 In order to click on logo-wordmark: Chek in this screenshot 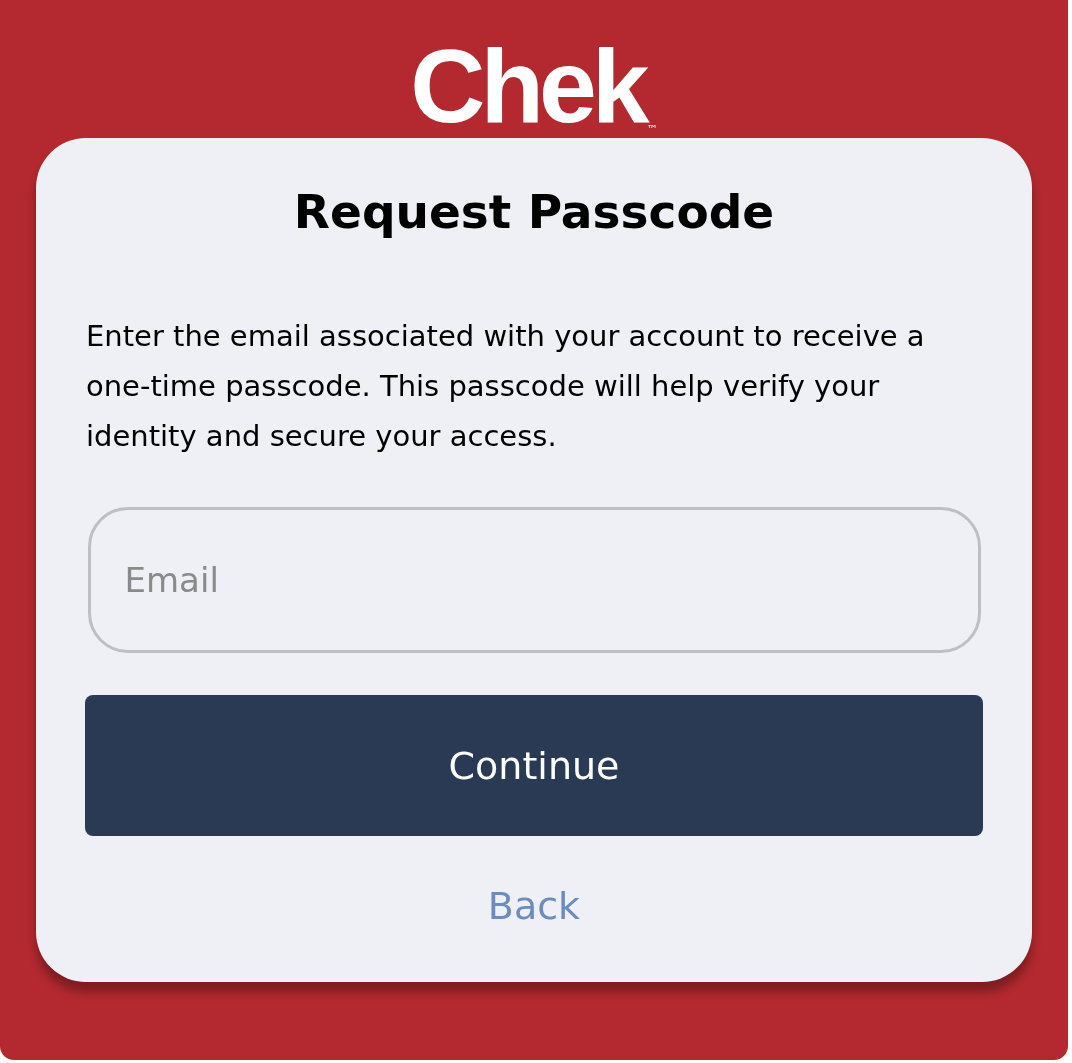, I will do `click(527, 86)`.